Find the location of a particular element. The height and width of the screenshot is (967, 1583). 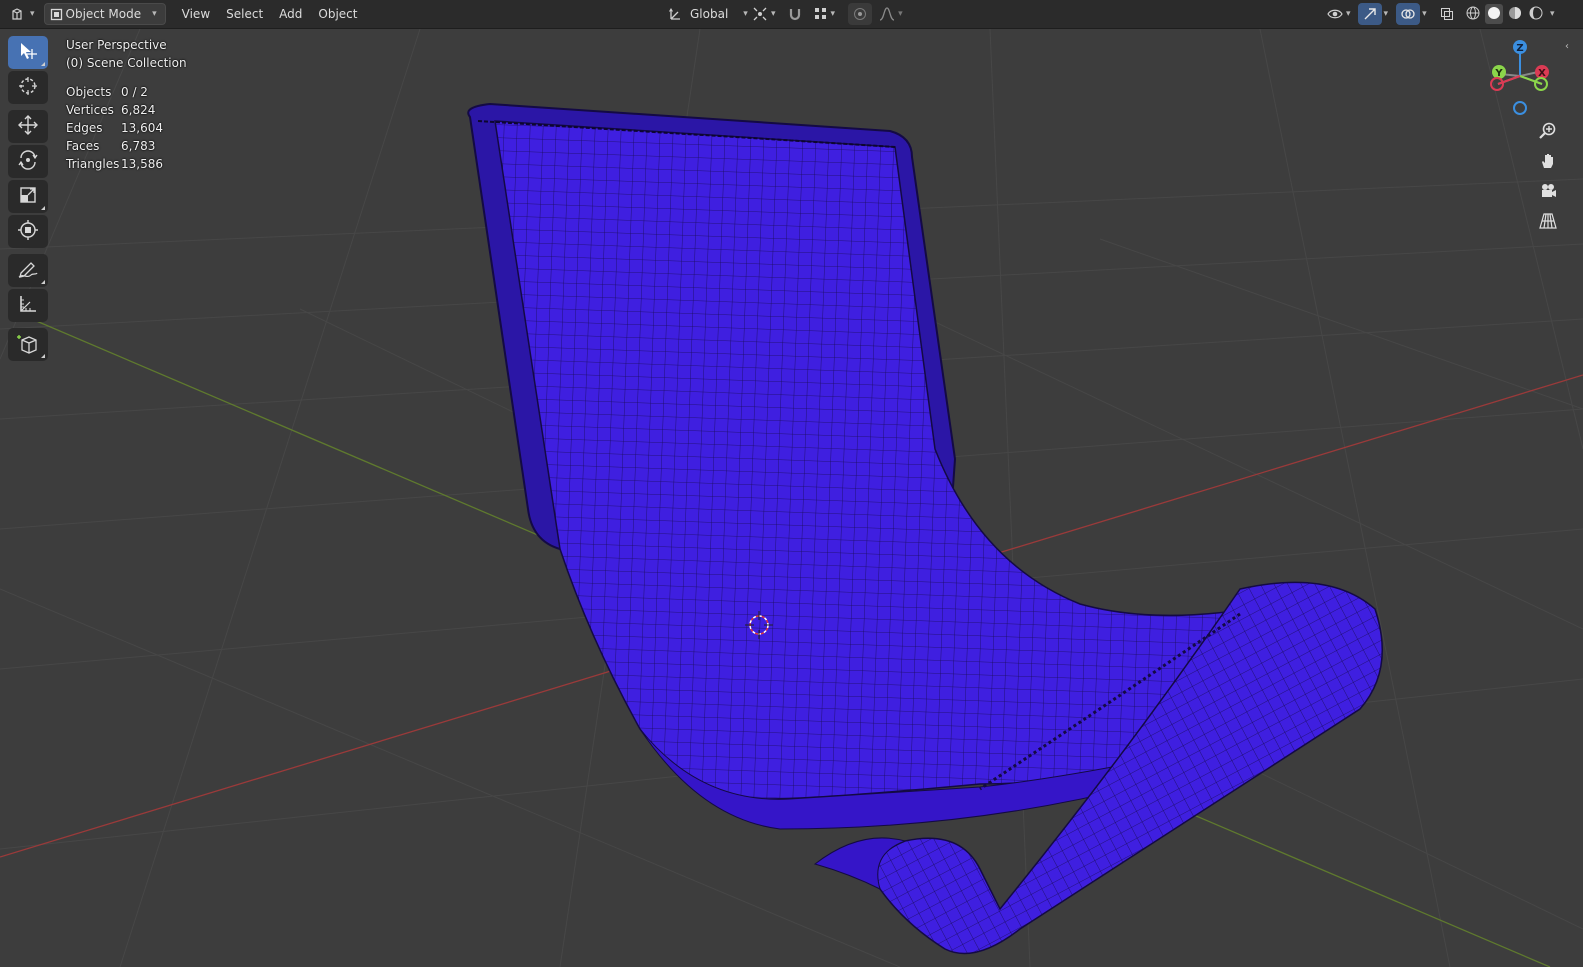

stat-row: Faces 6,783 is located at coordinates (126, 146).